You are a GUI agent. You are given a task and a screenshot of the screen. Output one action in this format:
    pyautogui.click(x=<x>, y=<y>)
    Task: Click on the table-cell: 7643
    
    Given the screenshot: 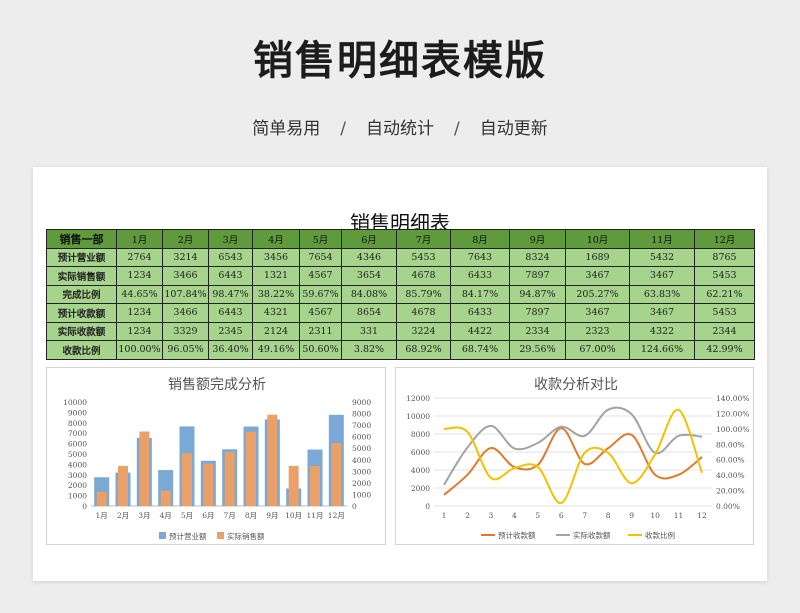 What is the action you would take?
    pyautogui.click(x=480, y=257)
    